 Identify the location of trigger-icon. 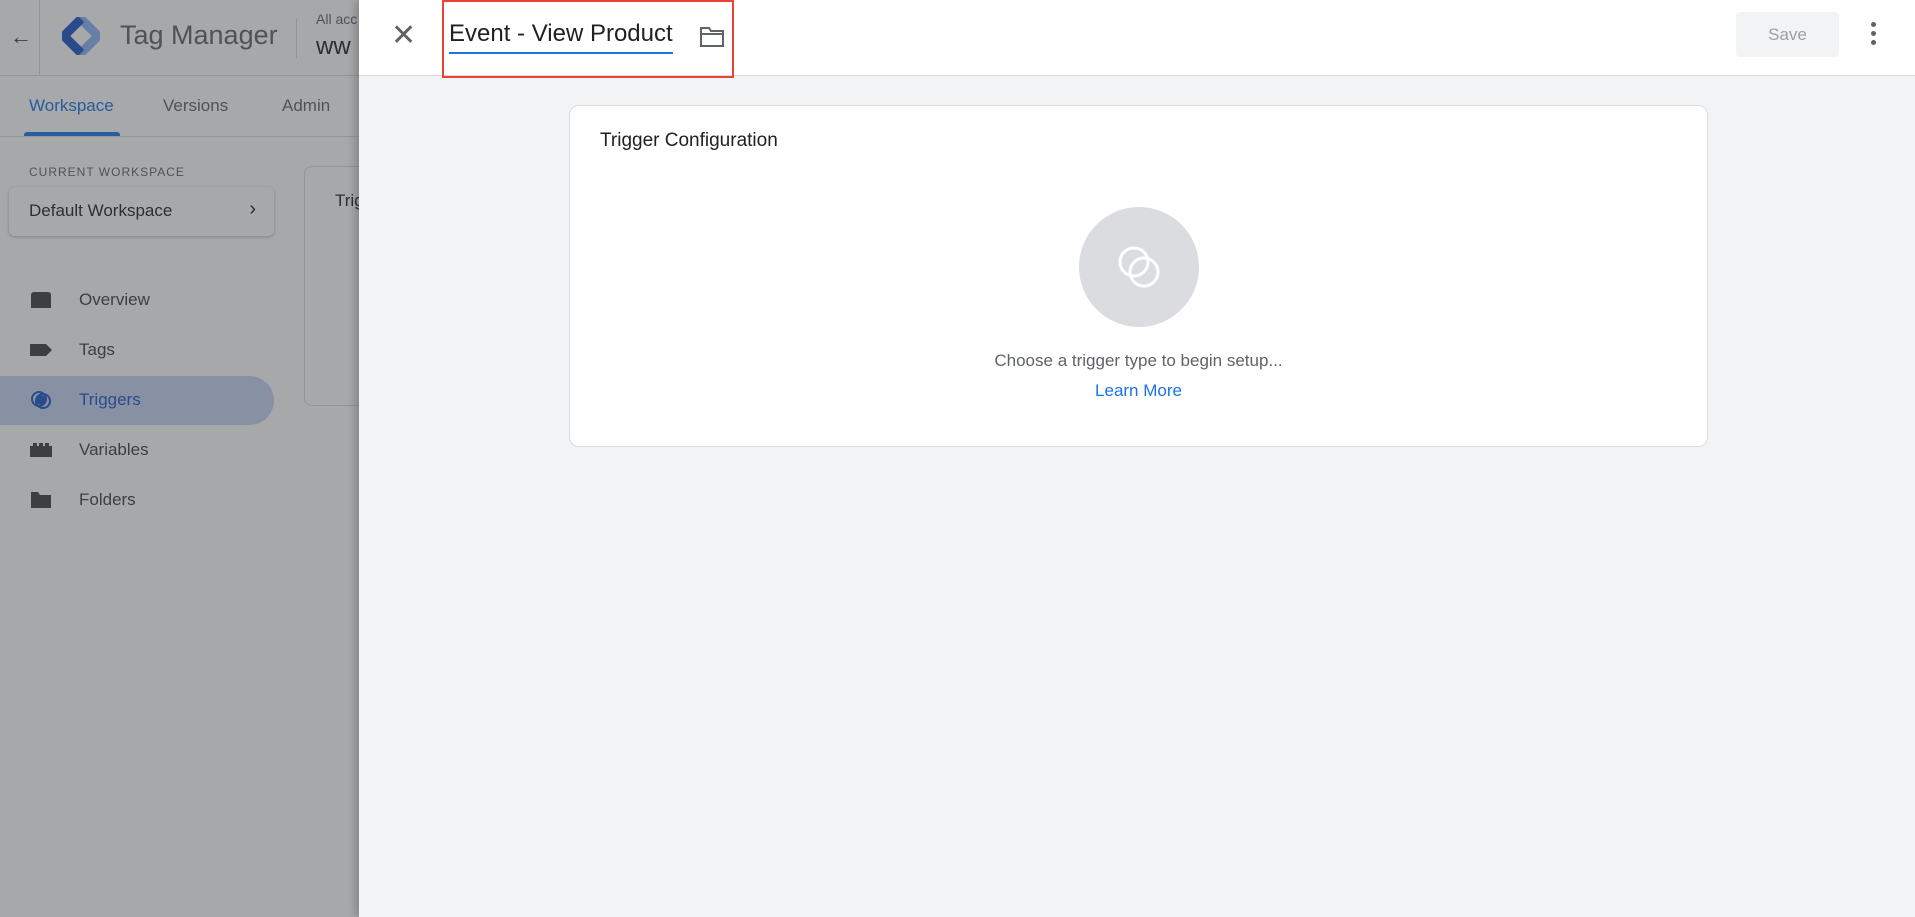
(1139, 267).